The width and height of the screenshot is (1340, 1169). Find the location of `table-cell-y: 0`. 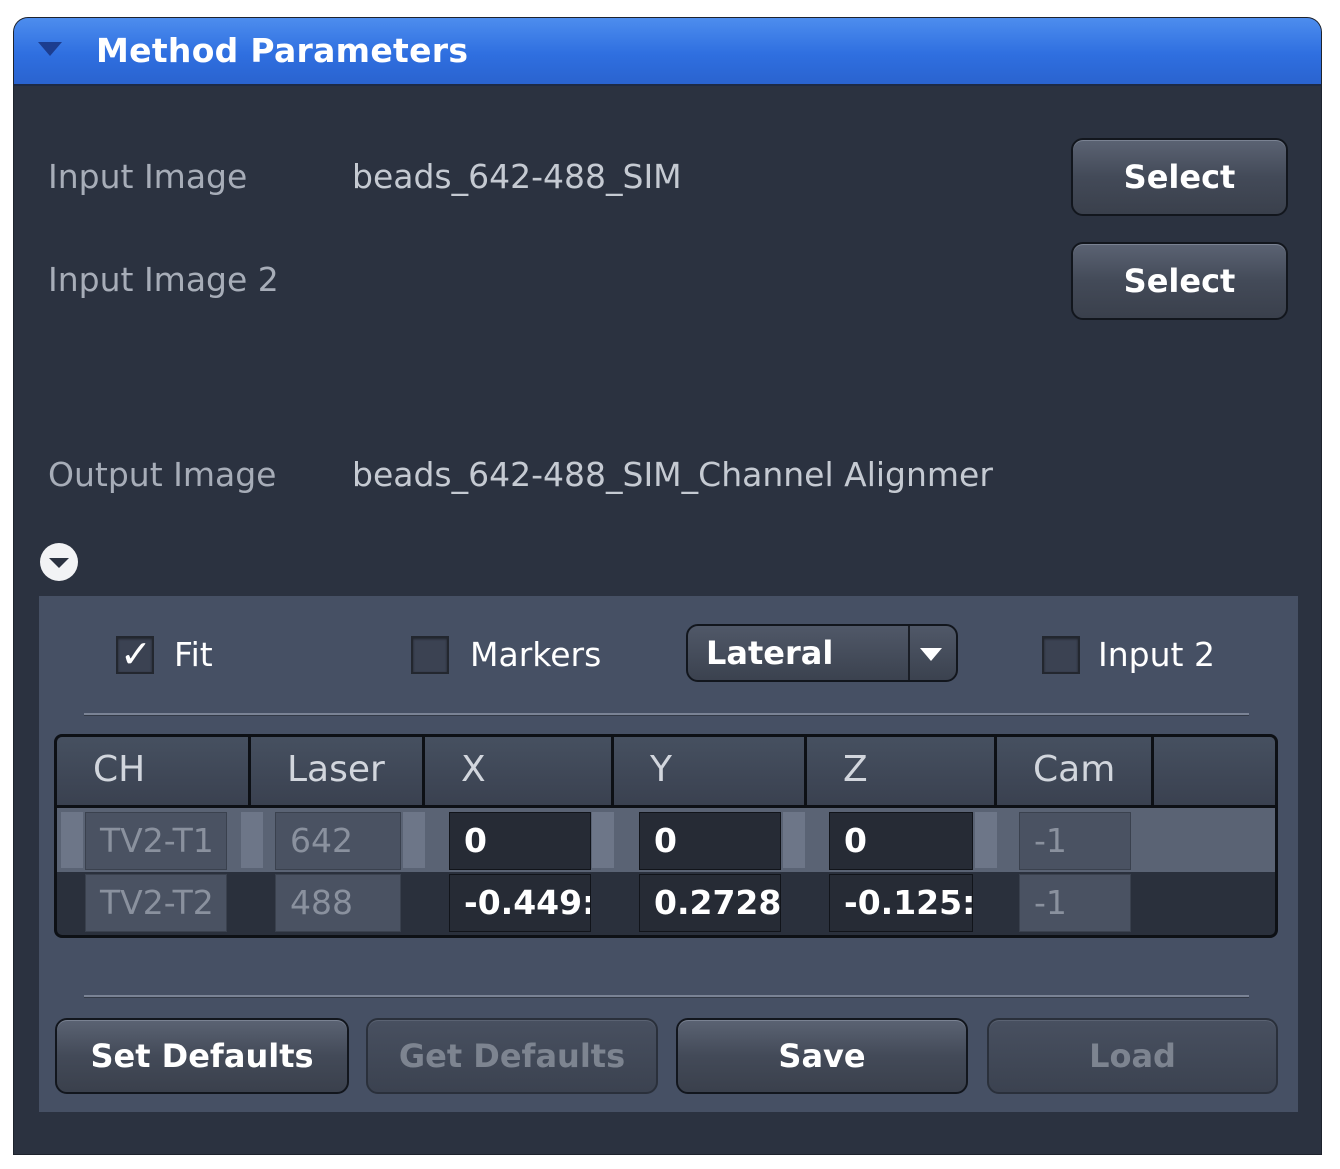

table-cell-y: 0 is located at coordinates (710, 841).